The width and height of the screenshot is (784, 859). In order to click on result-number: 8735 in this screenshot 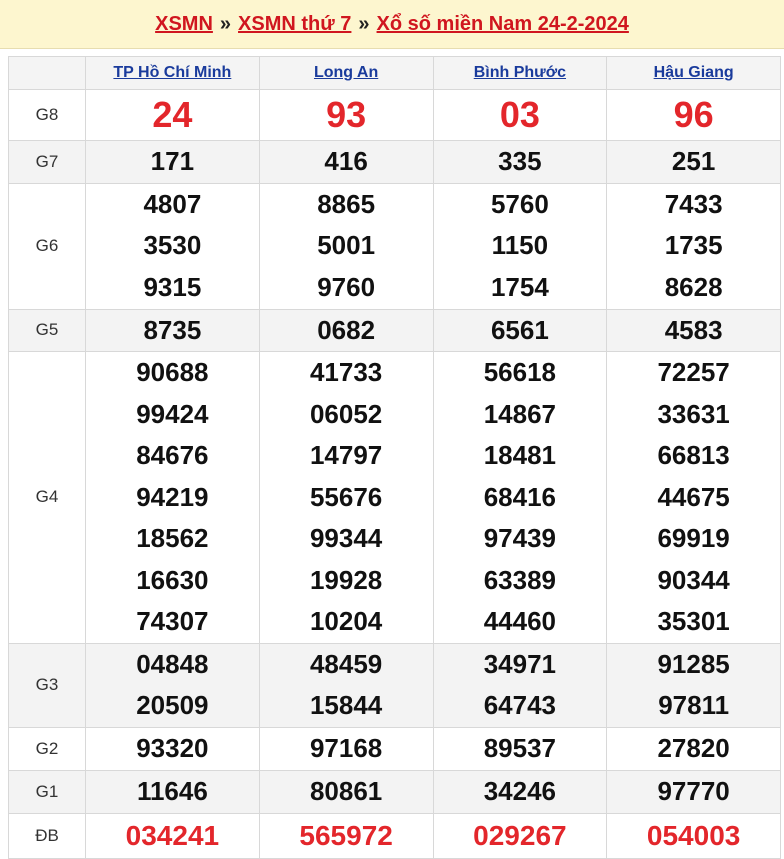, I will do `click(172, 329)`.